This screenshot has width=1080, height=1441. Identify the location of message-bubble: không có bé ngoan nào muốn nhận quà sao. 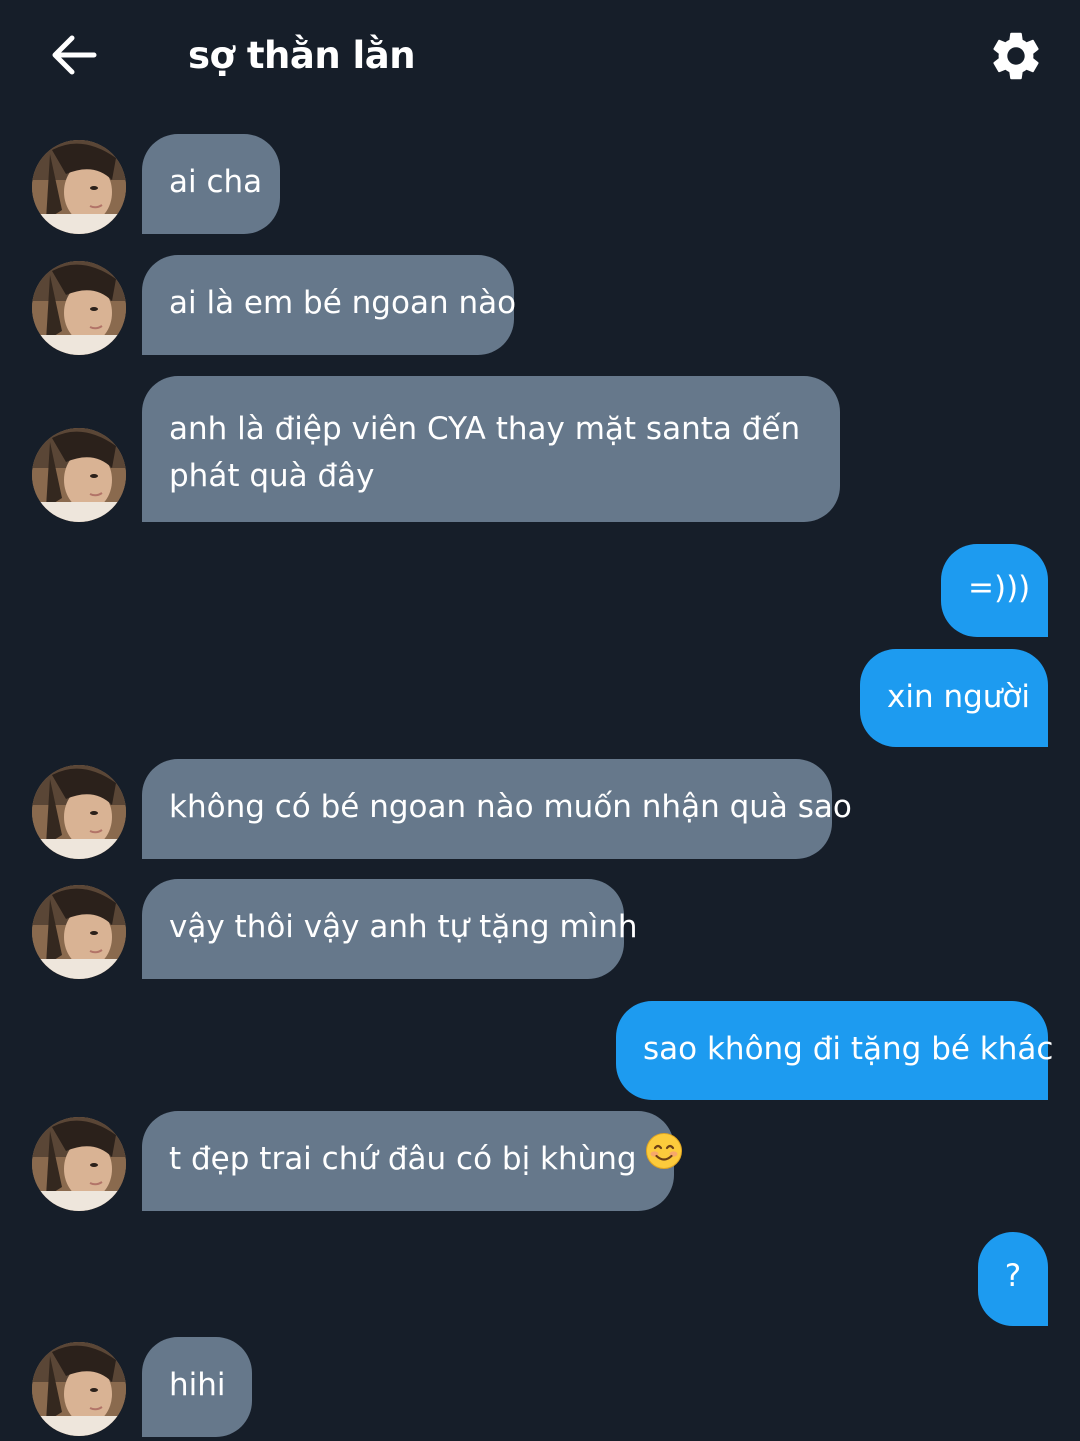
(497, 809).